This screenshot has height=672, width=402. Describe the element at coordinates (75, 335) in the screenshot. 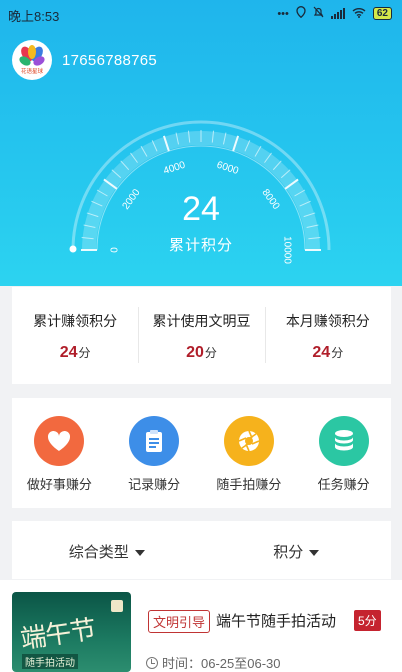

I see `stat-total-earned: 累计赚领积分 24分` at that location.